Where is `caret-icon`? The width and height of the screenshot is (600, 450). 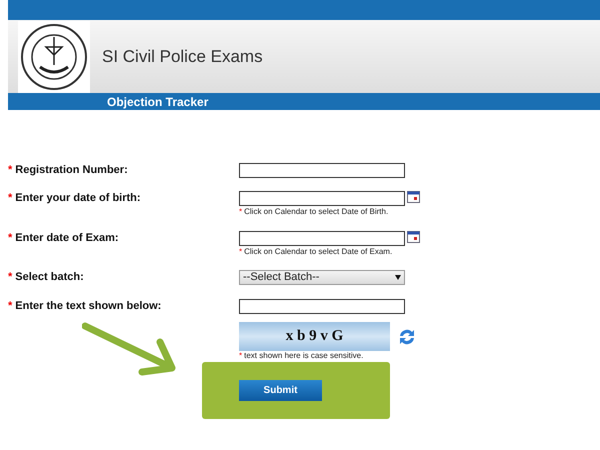 caret-icon is located at coordinates (398, 277).